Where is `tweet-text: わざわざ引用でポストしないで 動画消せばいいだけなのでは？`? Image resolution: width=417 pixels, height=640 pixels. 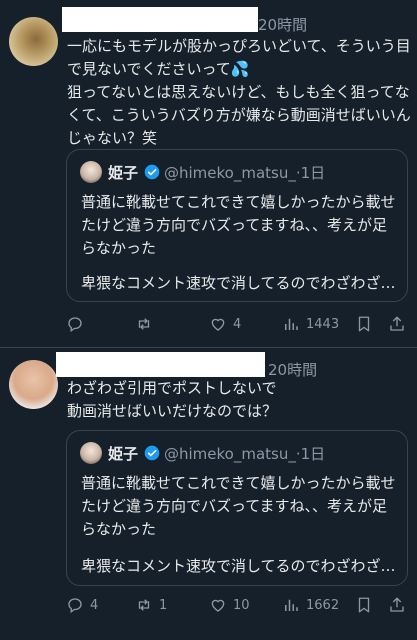
tweet-text: わざわざ引用でポストしないで 動画消せばいいだけなのでは？ is located at coordinates (172, 399).